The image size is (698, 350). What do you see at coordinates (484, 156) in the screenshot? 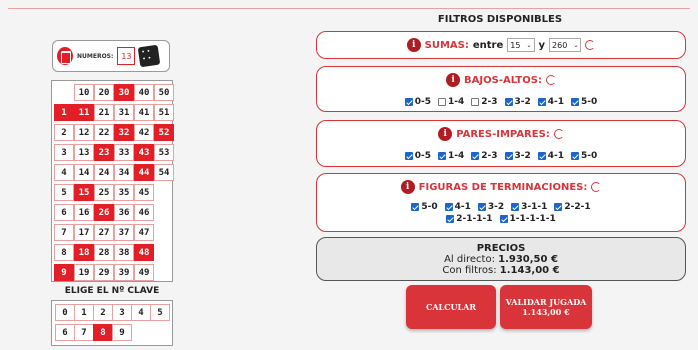
I see `pares-impares-option: 2-3` at bounding box center [484, 156].